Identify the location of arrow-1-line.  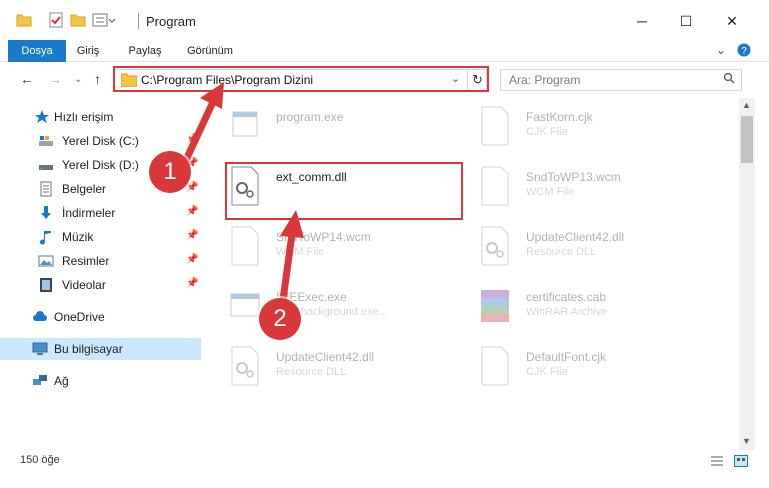
(199, 131).